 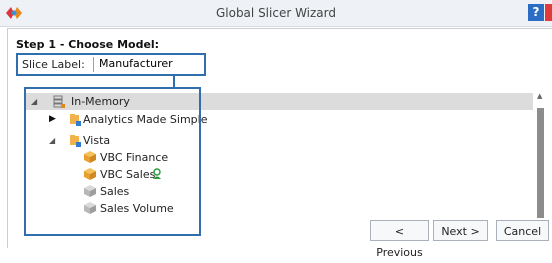 What do you see at coordinates (536, 12) in the screenshot?
I see `help-button: ?` at bounding box center [536, 12].